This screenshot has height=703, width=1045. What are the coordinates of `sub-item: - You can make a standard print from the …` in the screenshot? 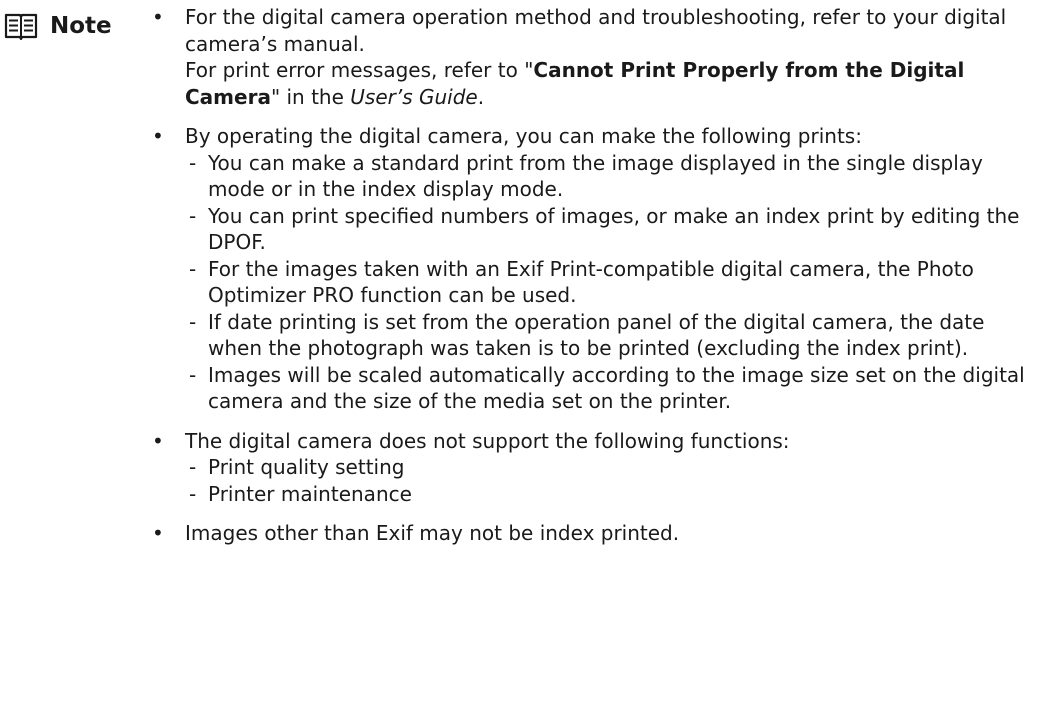 It's located at (606, 176).